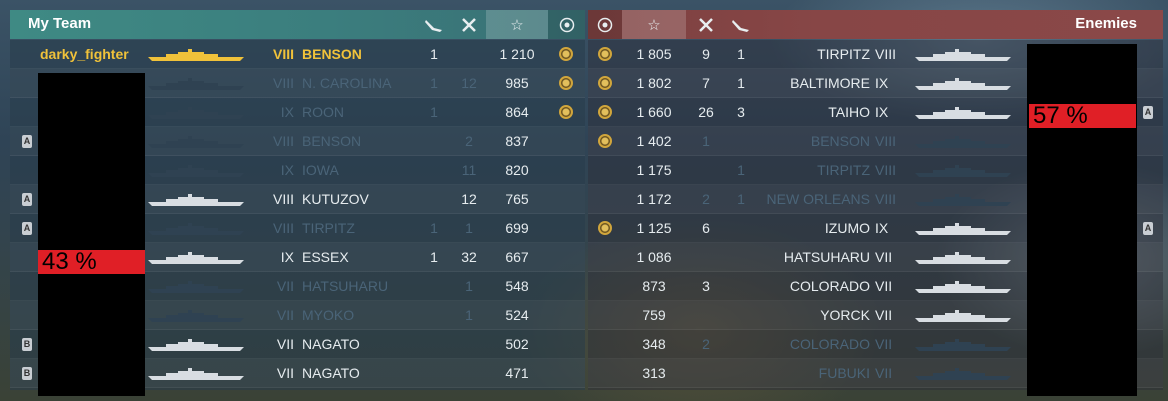  Describe the element at coordinates (325, 257) in the screenshot. I see `ship-name: ESSEX` at that location.